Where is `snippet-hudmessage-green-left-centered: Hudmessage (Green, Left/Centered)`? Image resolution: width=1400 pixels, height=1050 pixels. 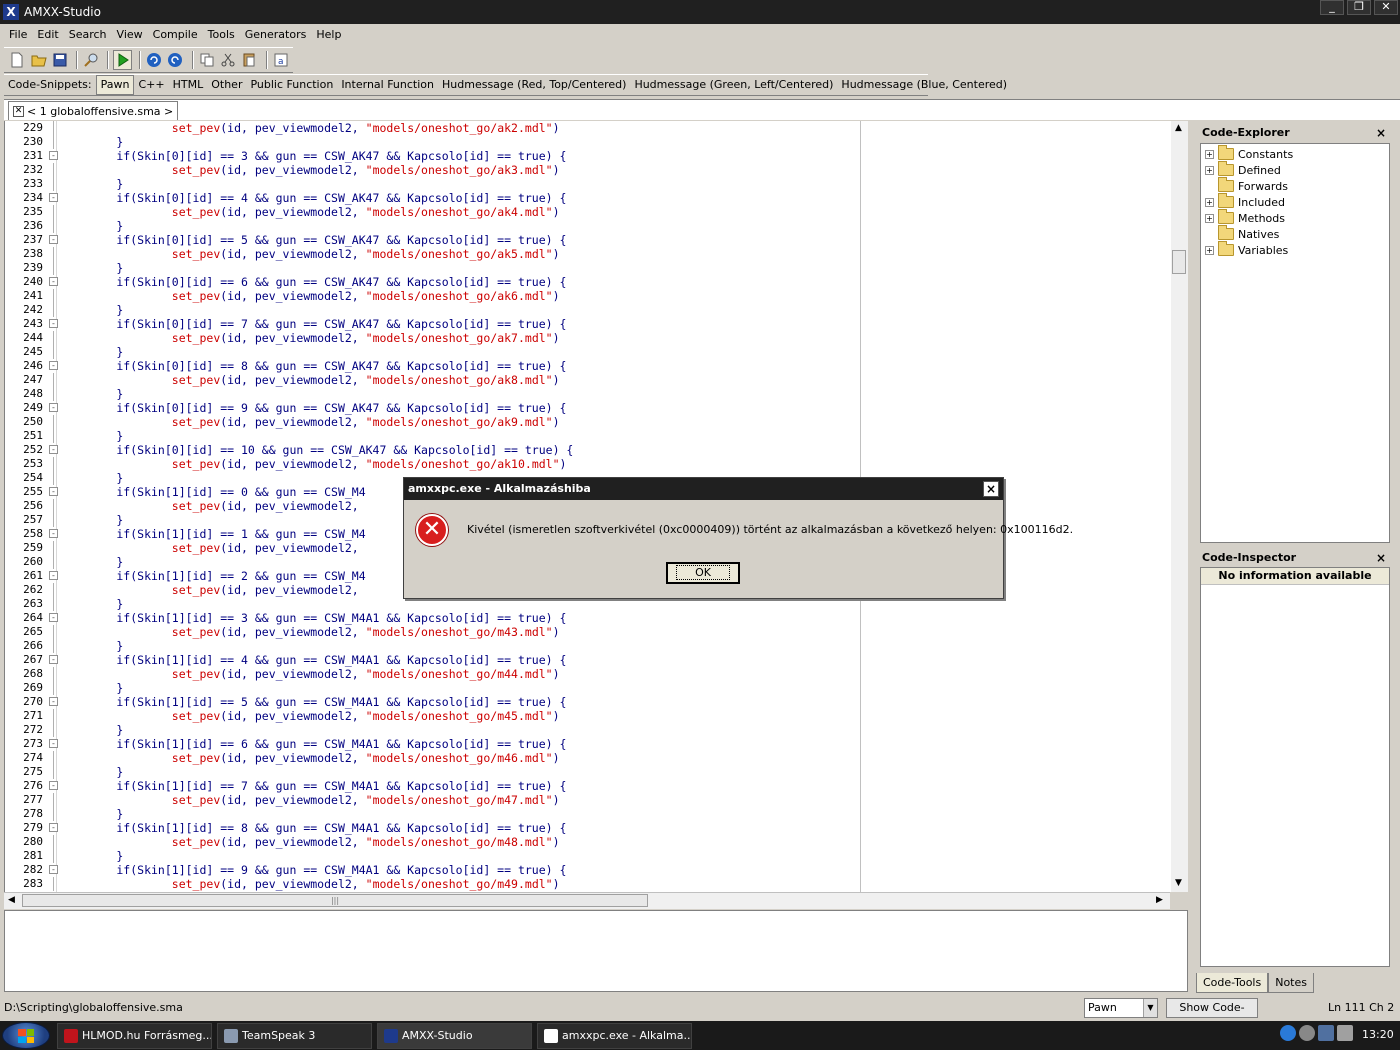 snippet-hudmessage-green-left-centered: Hudmessage (Green, Left/Centered) is located at coordinates (733, 85).